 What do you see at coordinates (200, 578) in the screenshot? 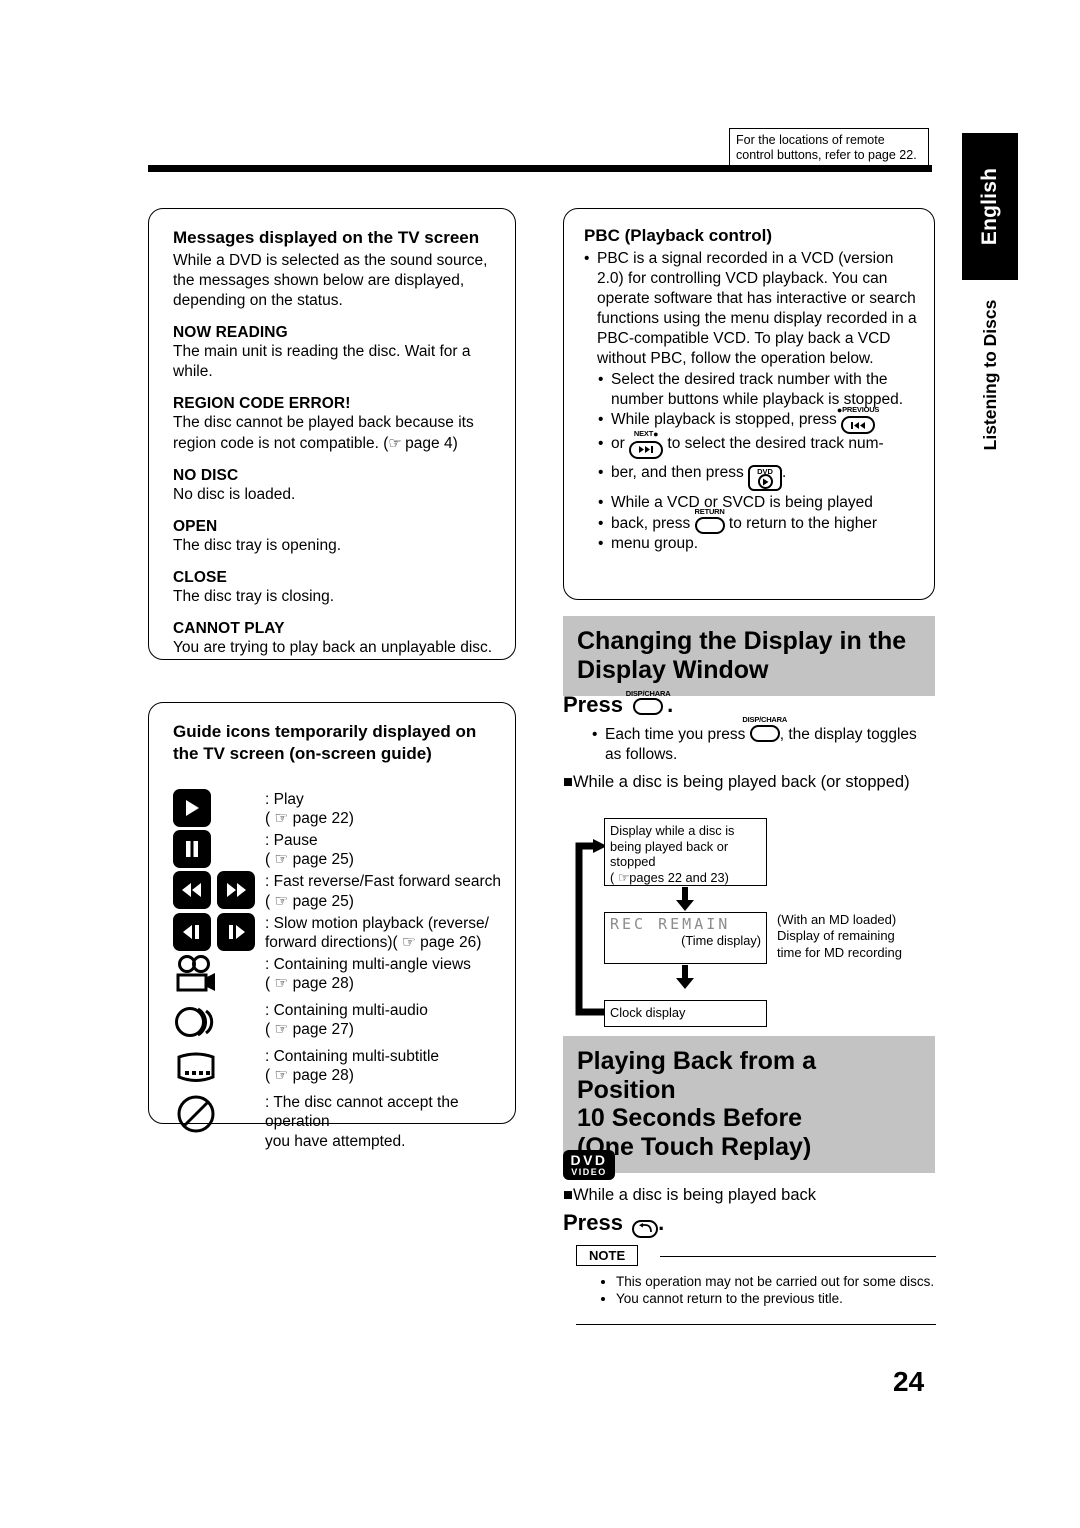
I see `message-term-close: CLOSE` at bounding box center [200, 578].